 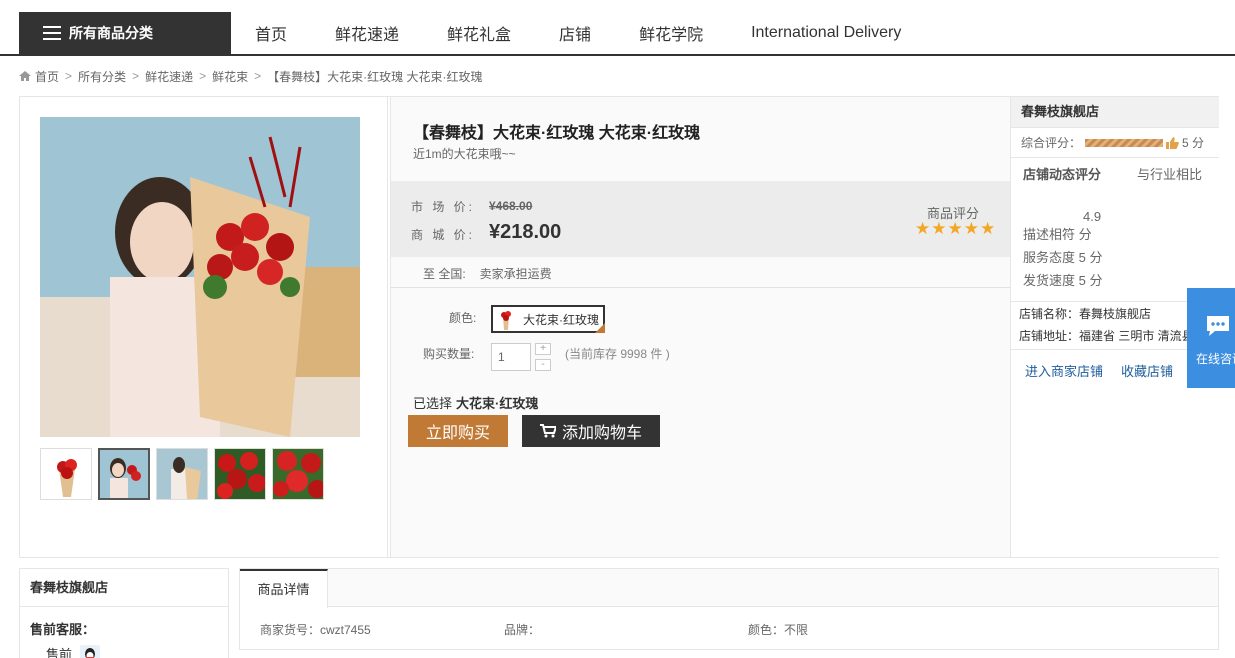 What do you see at coordinates (543, 349) in the screenshot?
I see `quantity-increase-button: +` at bounding box center [543, 349].